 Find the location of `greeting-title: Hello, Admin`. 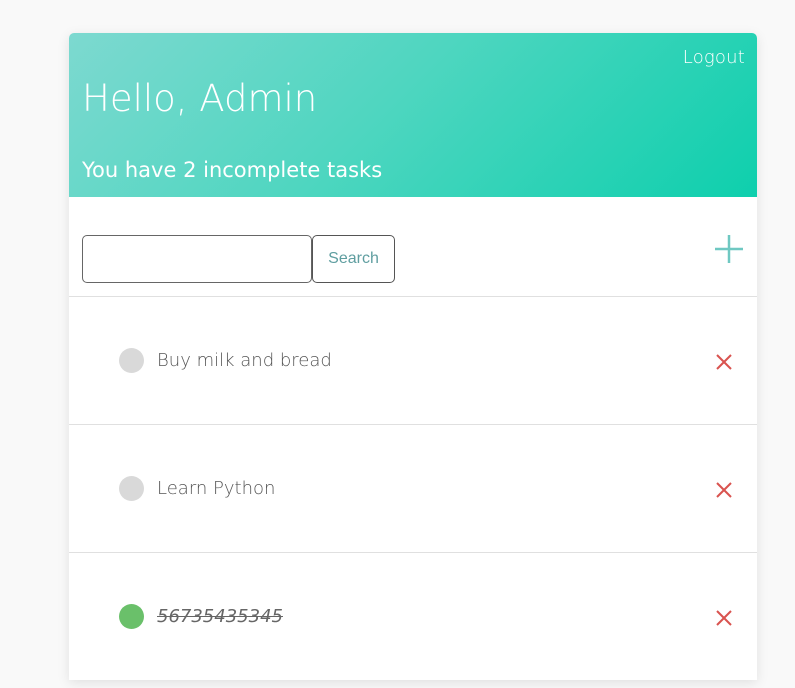

greeting-title: Hello, Admin is located at coordinates (200, 98).